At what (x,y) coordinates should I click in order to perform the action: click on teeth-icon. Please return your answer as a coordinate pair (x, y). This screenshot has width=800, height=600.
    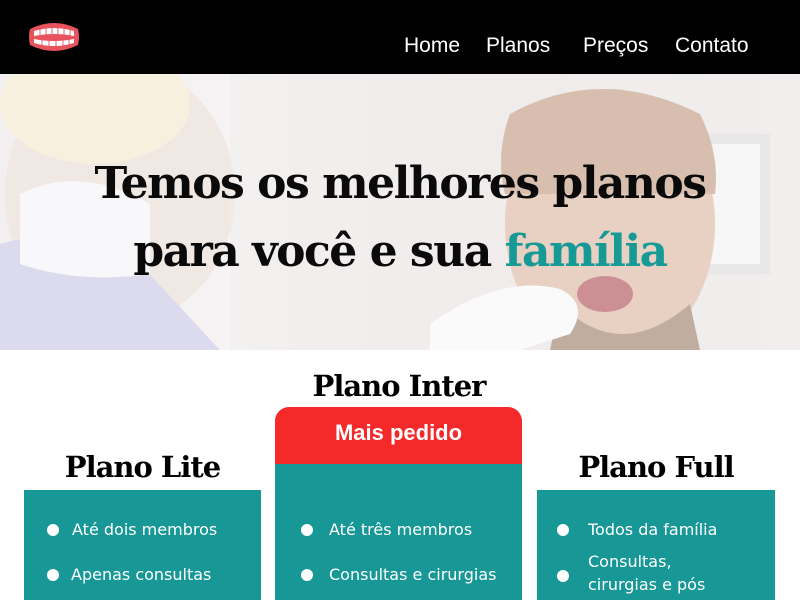
    Looking at the image, I should click on (54, 37).